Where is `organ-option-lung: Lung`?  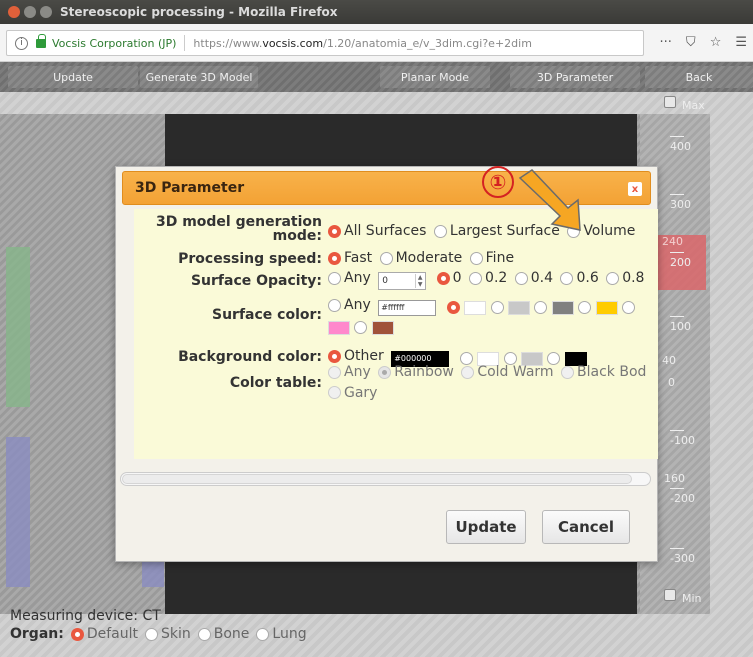 organ-option-lung: Lung is located at coordinates (289, 634).